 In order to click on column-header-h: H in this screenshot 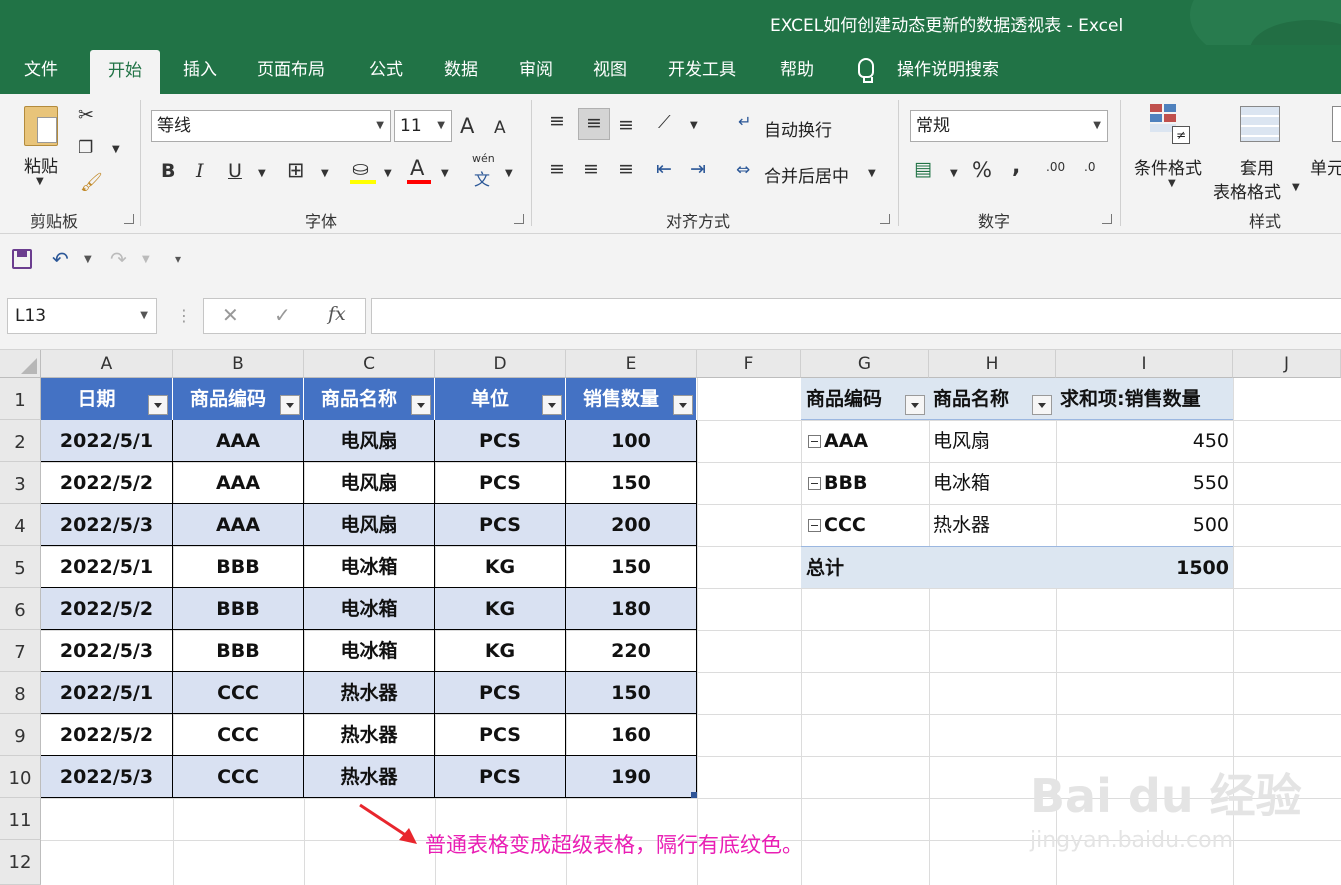, I will do `click(992, 364)`.